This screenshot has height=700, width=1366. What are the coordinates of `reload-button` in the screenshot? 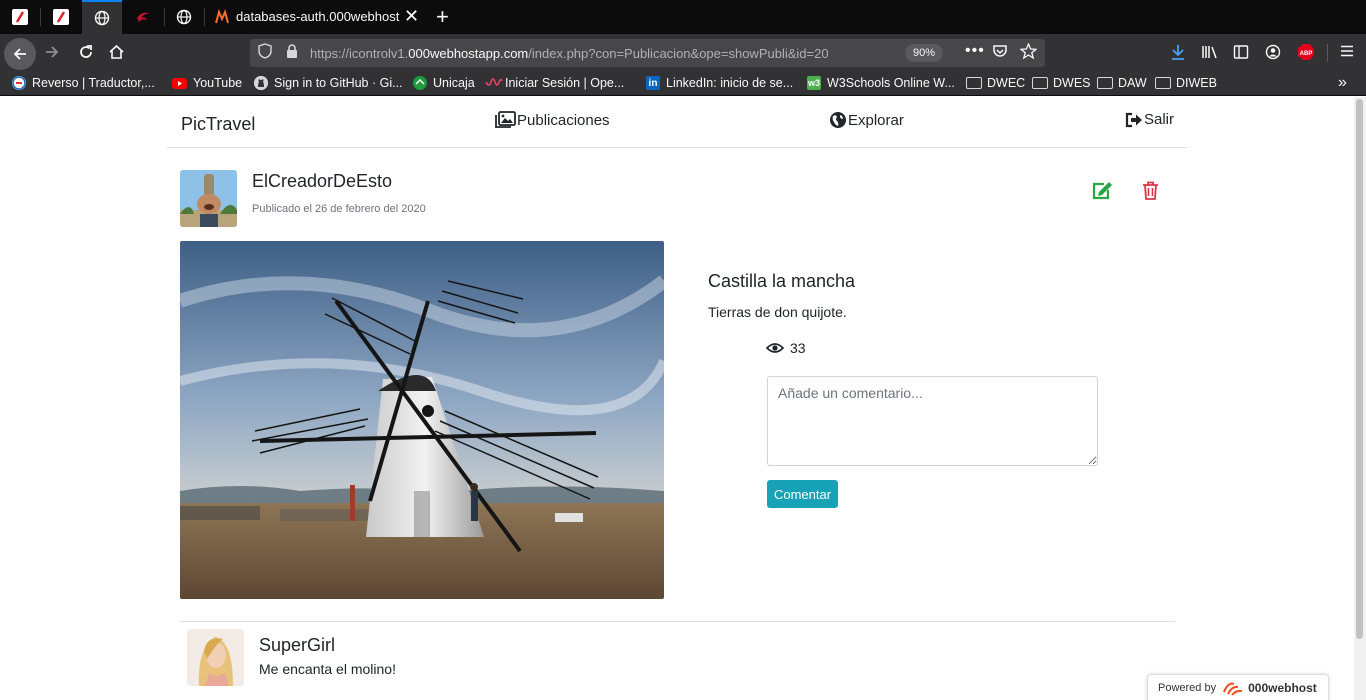 It's located at (86, 52).